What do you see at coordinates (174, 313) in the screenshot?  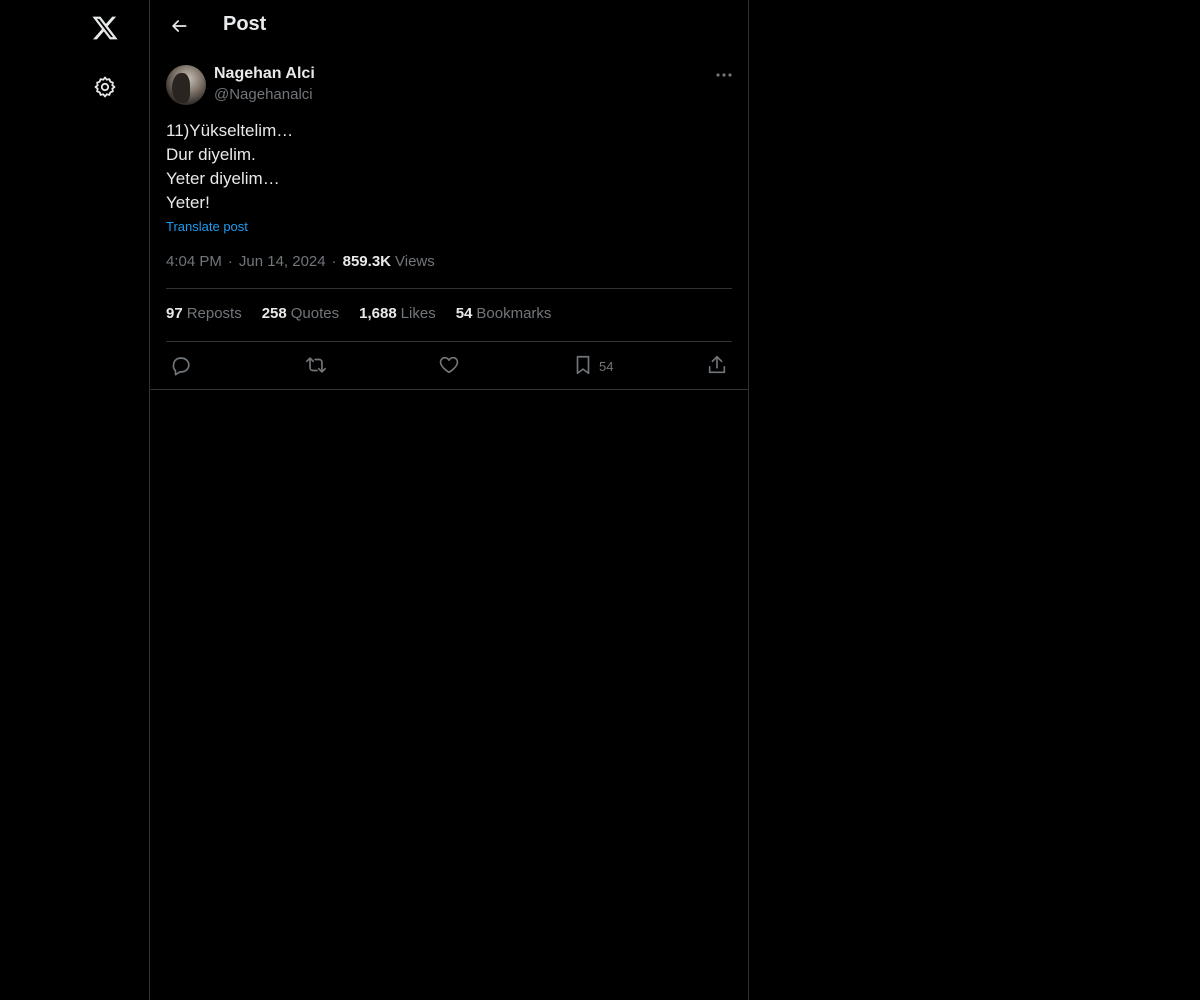 I see `stat-count: 97` at bounding box center [174, 313].